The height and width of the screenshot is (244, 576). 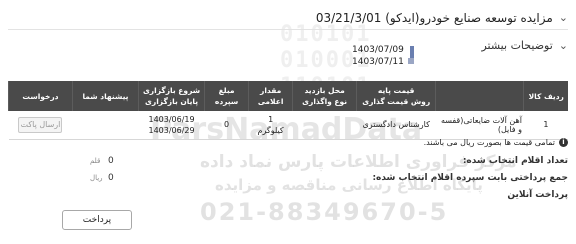 I want to click on row-end-date: 1403/06/29, so click(x=171, y=130).